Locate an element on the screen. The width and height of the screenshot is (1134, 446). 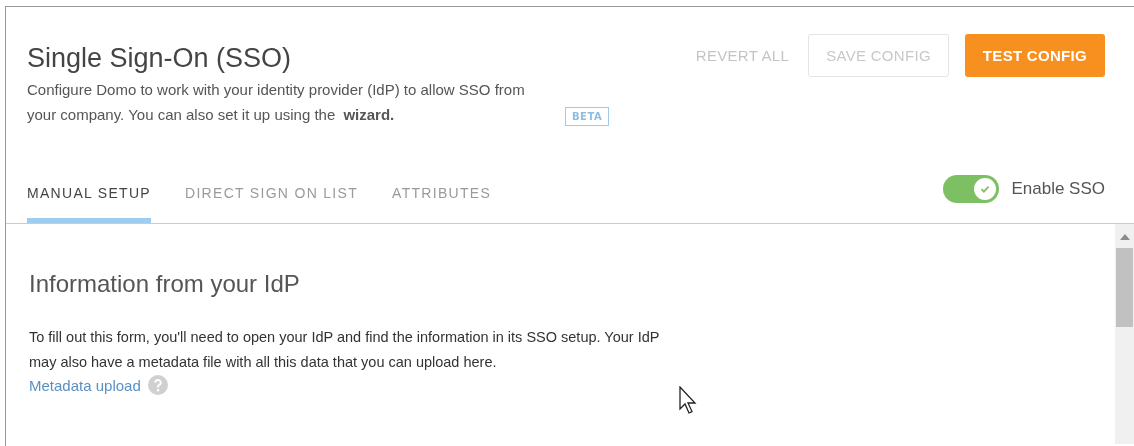
scrollbar-thumb is located at coordinates (1124, 287).